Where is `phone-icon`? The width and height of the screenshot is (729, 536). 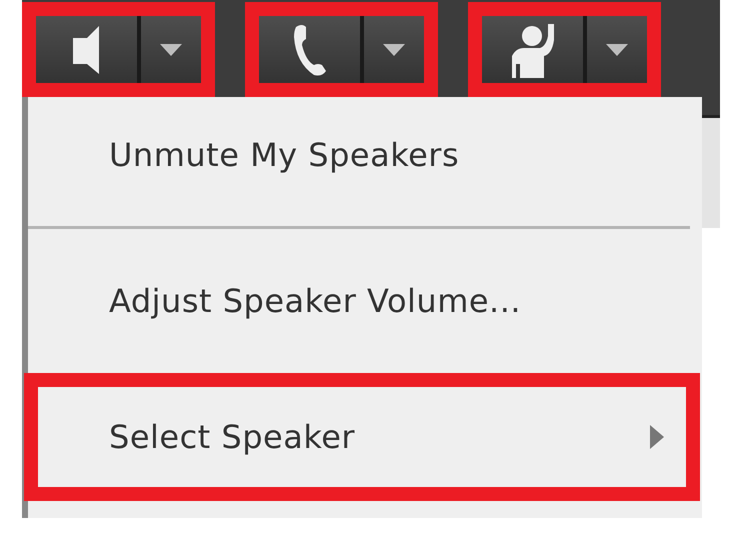 phone-icon is located at coordinates (310, 49).